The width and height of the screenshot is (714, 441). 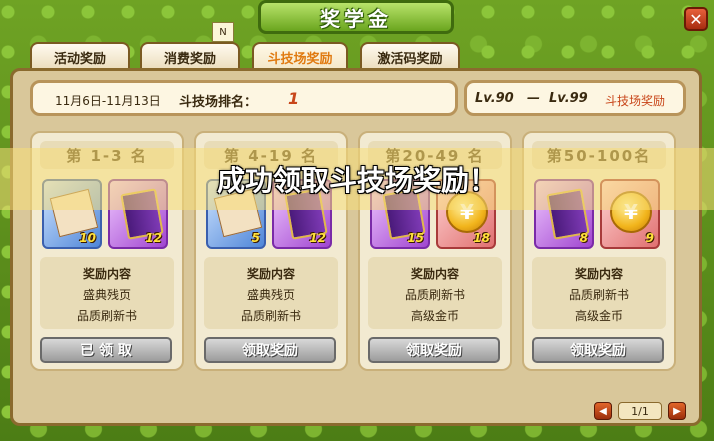 I want to click on window-title: 奖学金, so click(x=356, y=18).